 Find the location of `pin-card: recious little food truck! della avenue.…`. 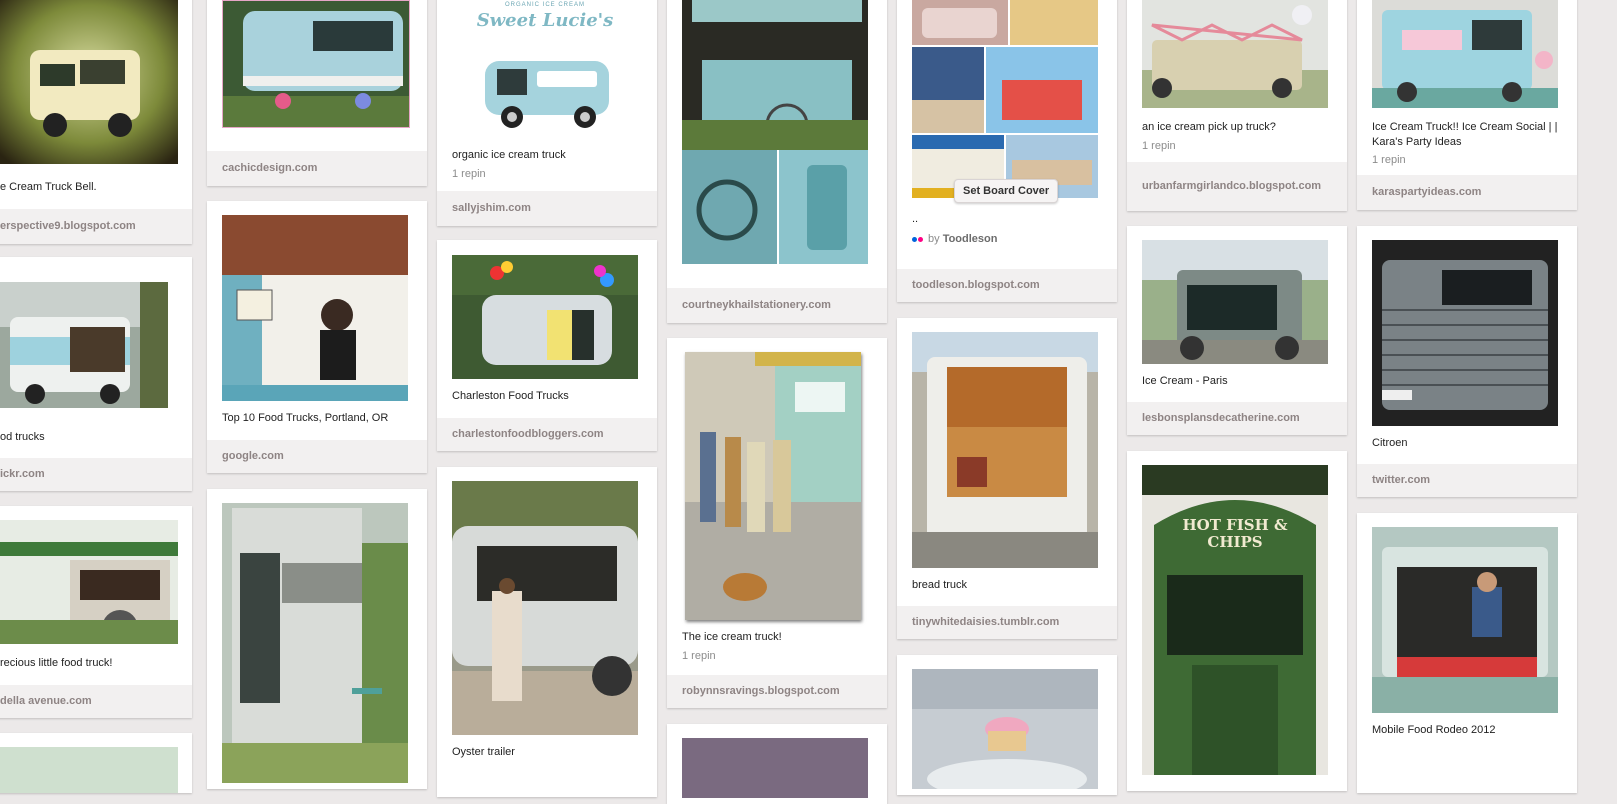

pin-card: recious little food truck! della avenue.… is located at coordinates (96, 612).